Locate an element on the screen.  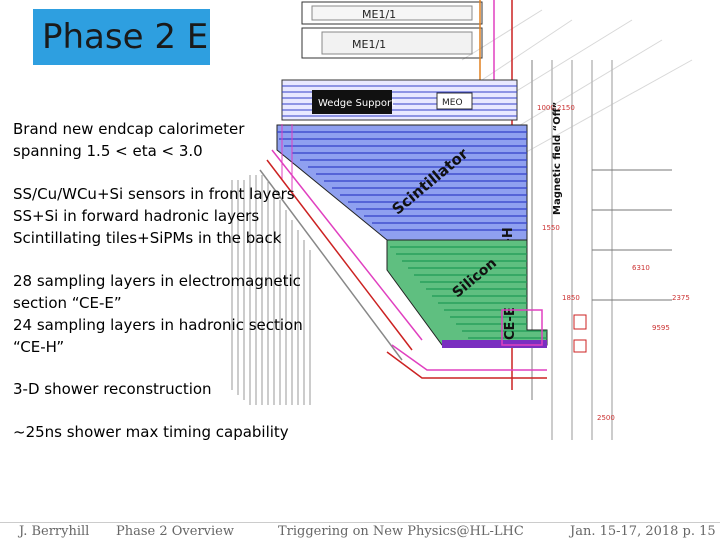
footer-event: Triggering on New Physics@HL-LHC is located at coordinates (401, 531).